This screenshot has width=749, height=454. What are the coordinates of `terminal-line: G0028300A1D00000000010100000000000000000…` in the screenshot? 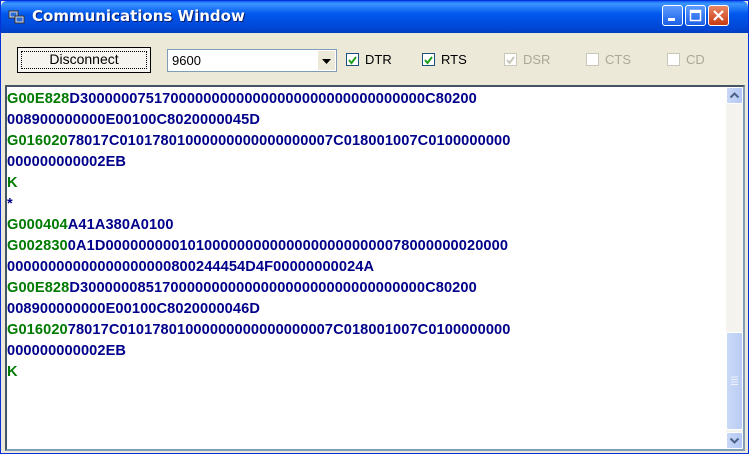 It's located at (366, 246).